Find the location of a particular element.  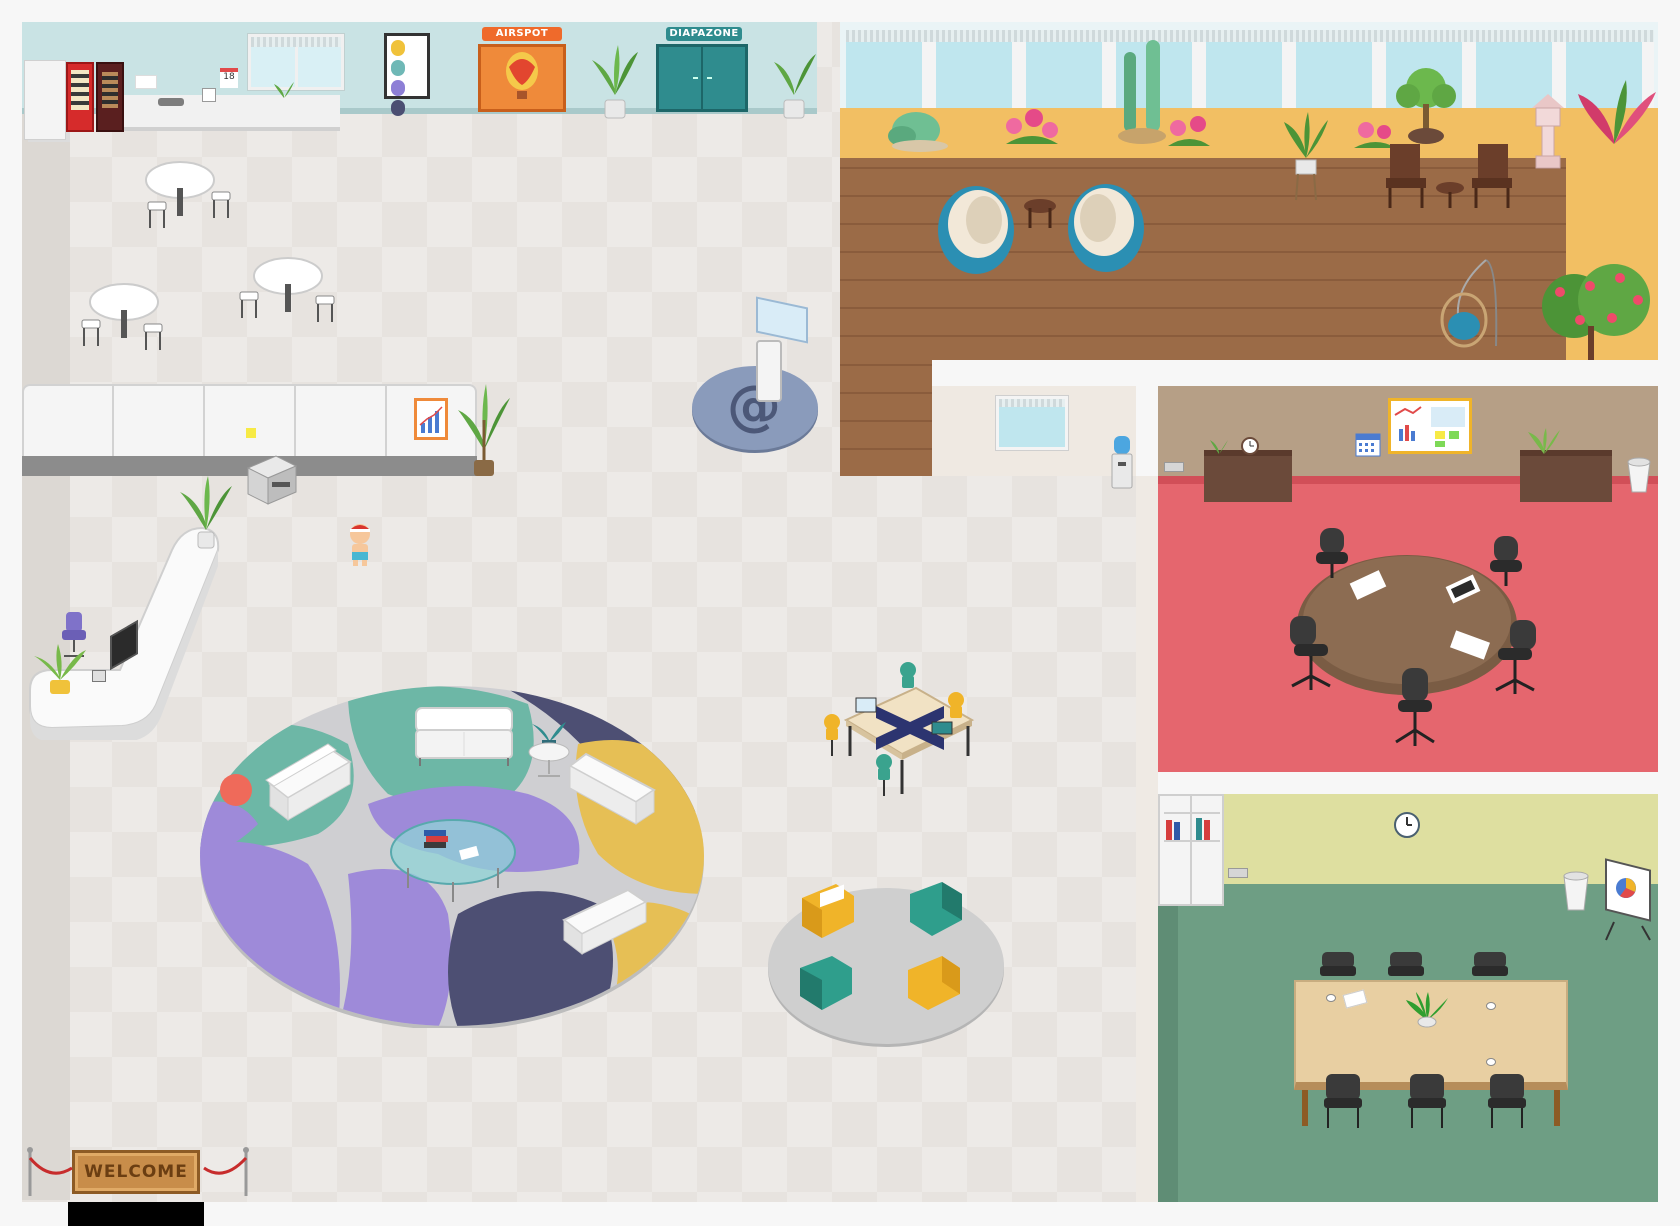

meeting-whiteboard is located at coordinates (1430, 426).